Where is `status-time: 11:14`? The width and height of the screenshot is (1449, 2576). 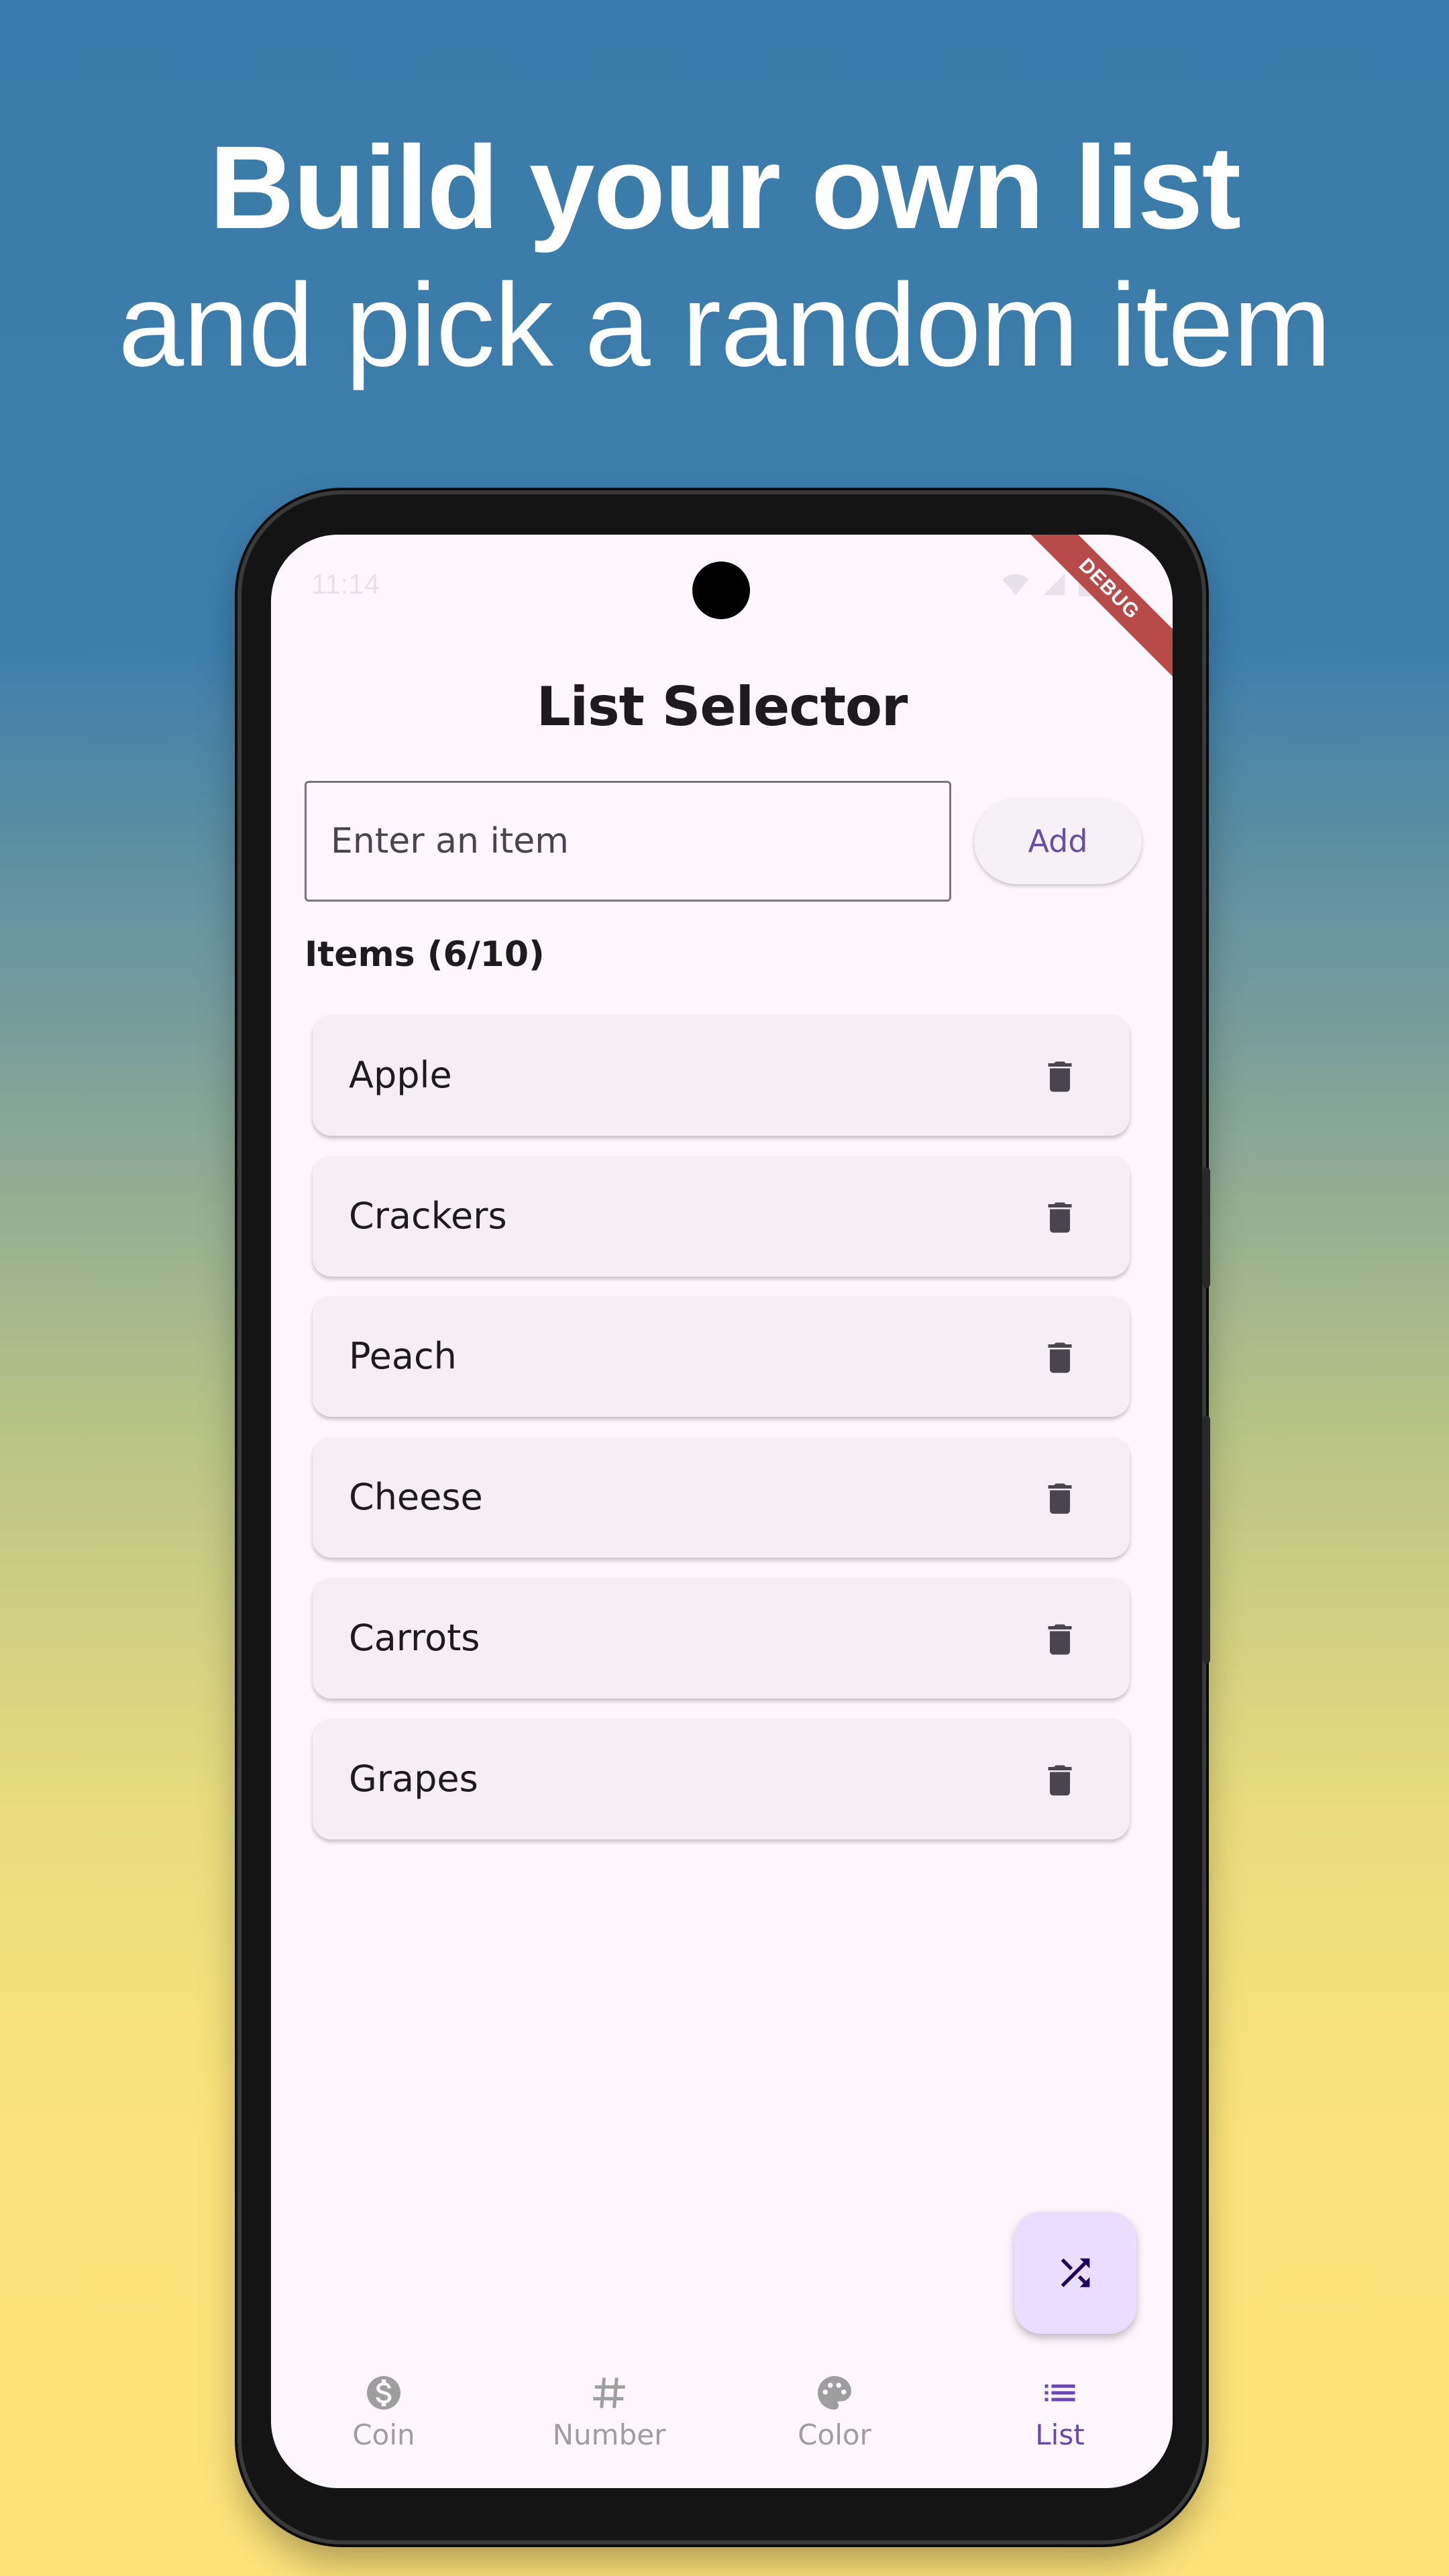 status-time: 11:14 is located at coordinates (345, 584).